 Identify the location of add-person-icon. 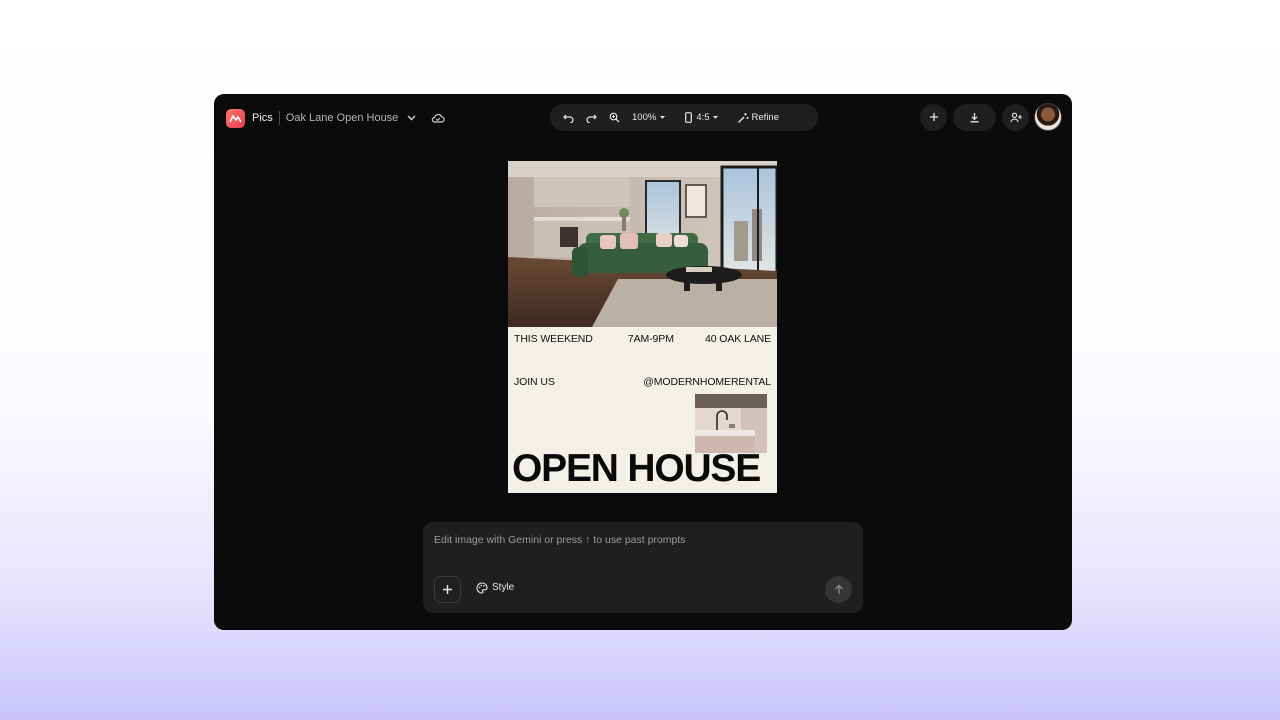
(1015, 117).